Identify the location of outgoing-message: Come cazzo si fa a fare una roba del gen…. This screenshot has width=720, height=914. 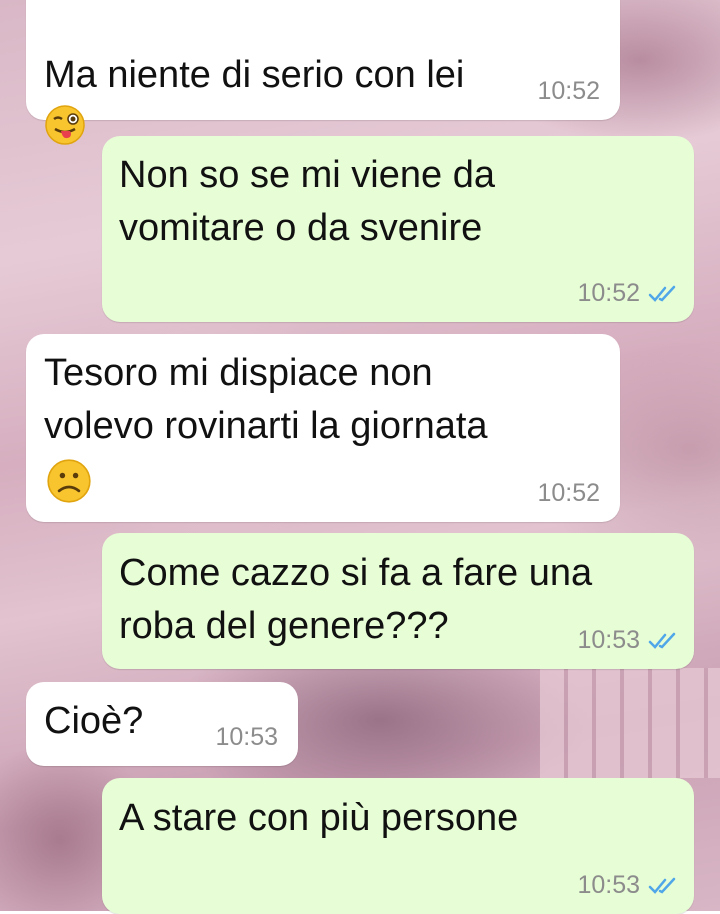
(398, 601).